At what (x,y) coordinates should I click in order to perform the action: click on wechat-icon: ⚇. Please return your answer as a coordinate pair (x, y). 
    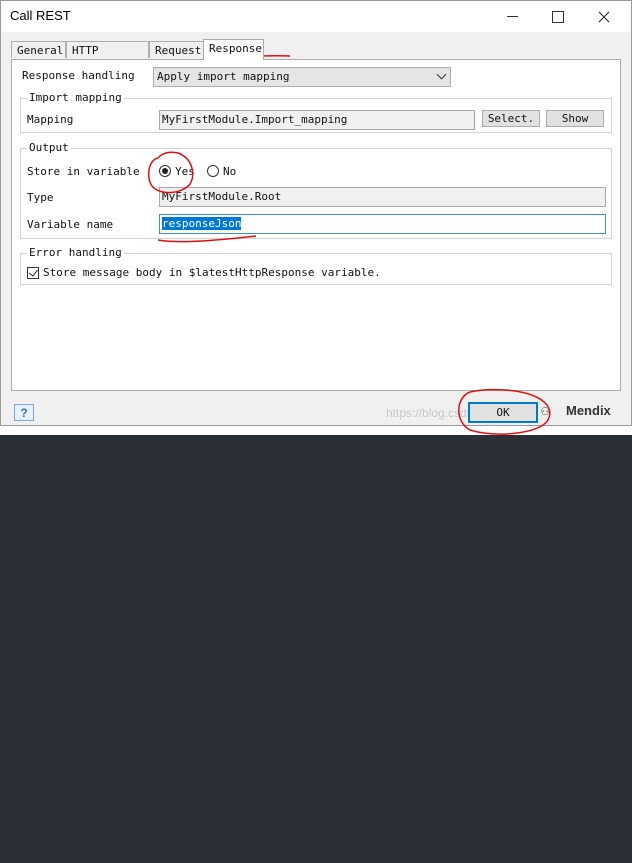
    Looking at the image, I should click on (545, 411).